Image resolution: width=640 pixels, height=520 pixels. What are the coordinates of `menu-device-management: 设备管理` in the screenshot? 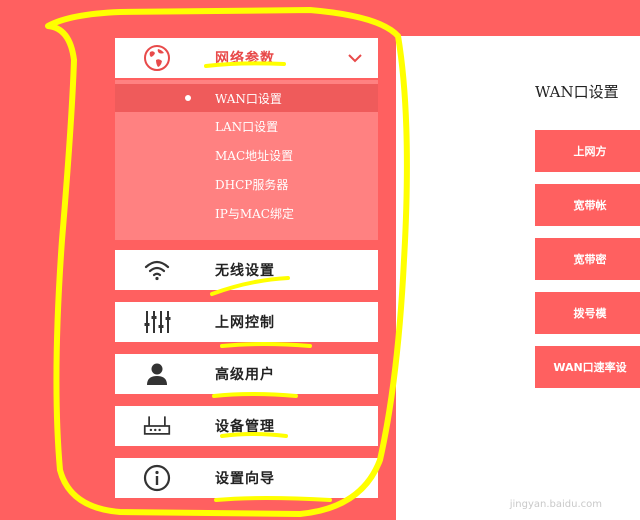 It's located at (246, 426).